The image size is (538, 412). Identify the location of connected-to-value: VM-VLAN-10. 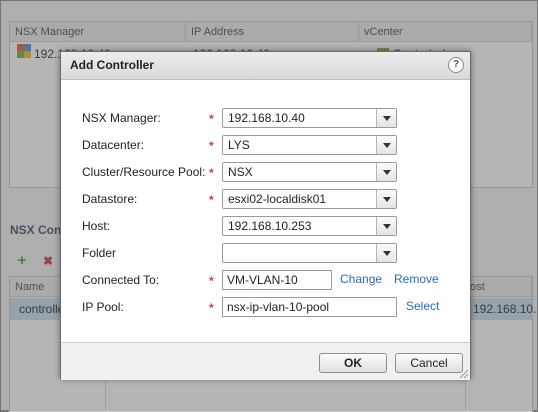
(262, 280).